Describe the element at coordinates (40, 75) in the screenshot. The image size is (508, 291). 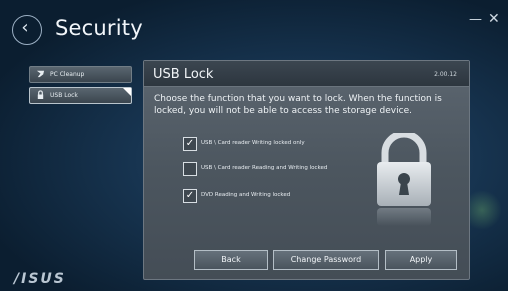
I see `broom-icon` at that location.